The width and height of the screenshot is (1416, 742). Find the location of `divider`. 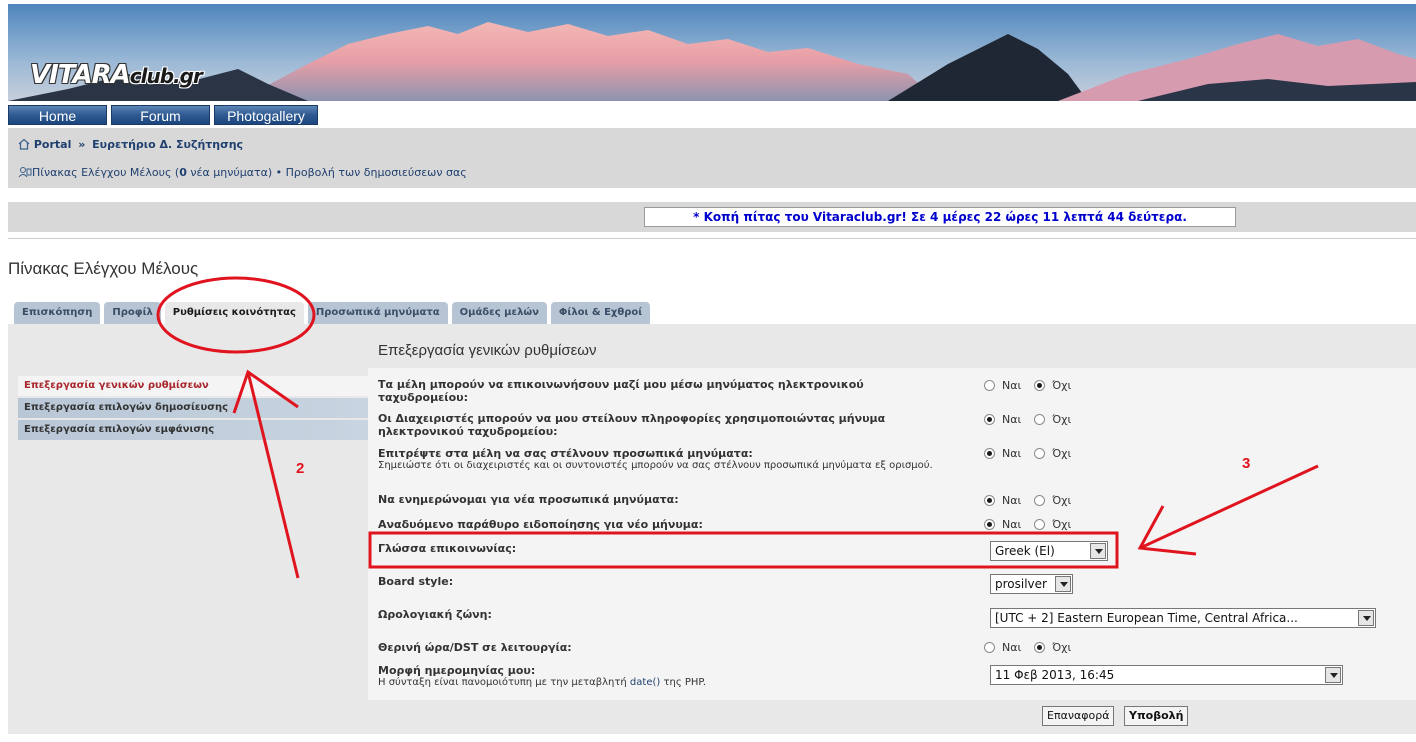

divider is located at coordinates (712, 238).